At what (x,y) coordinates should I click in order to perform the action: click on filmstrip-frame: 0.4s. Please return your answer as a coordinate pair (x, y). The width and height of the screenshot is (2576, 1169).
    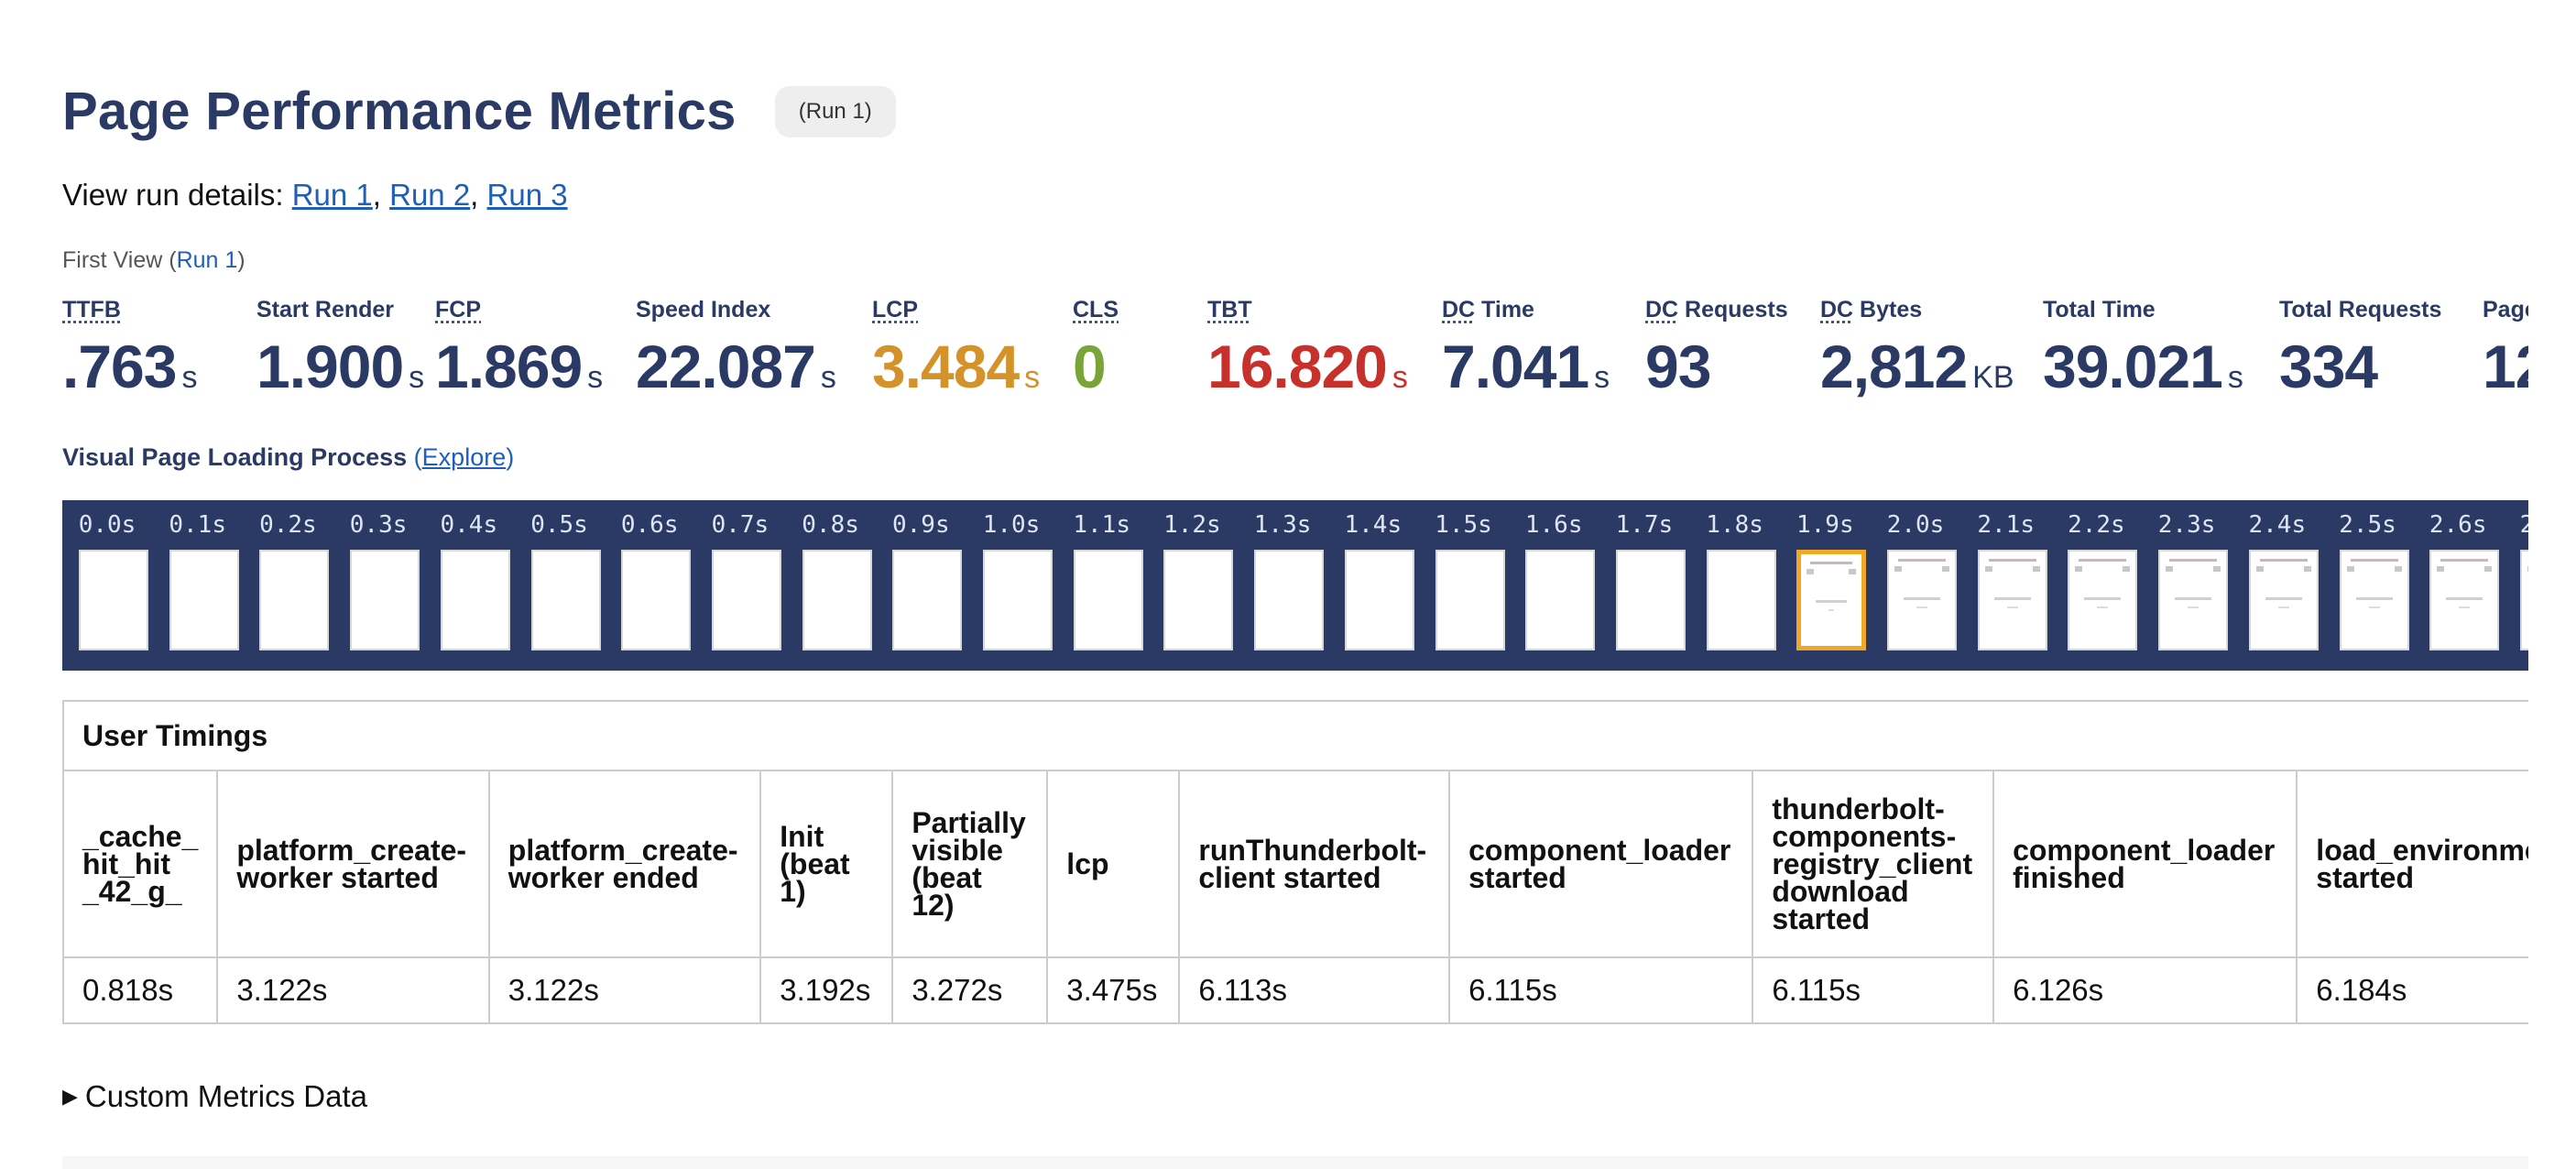
    Looking at the image, I should click on (469, 585).